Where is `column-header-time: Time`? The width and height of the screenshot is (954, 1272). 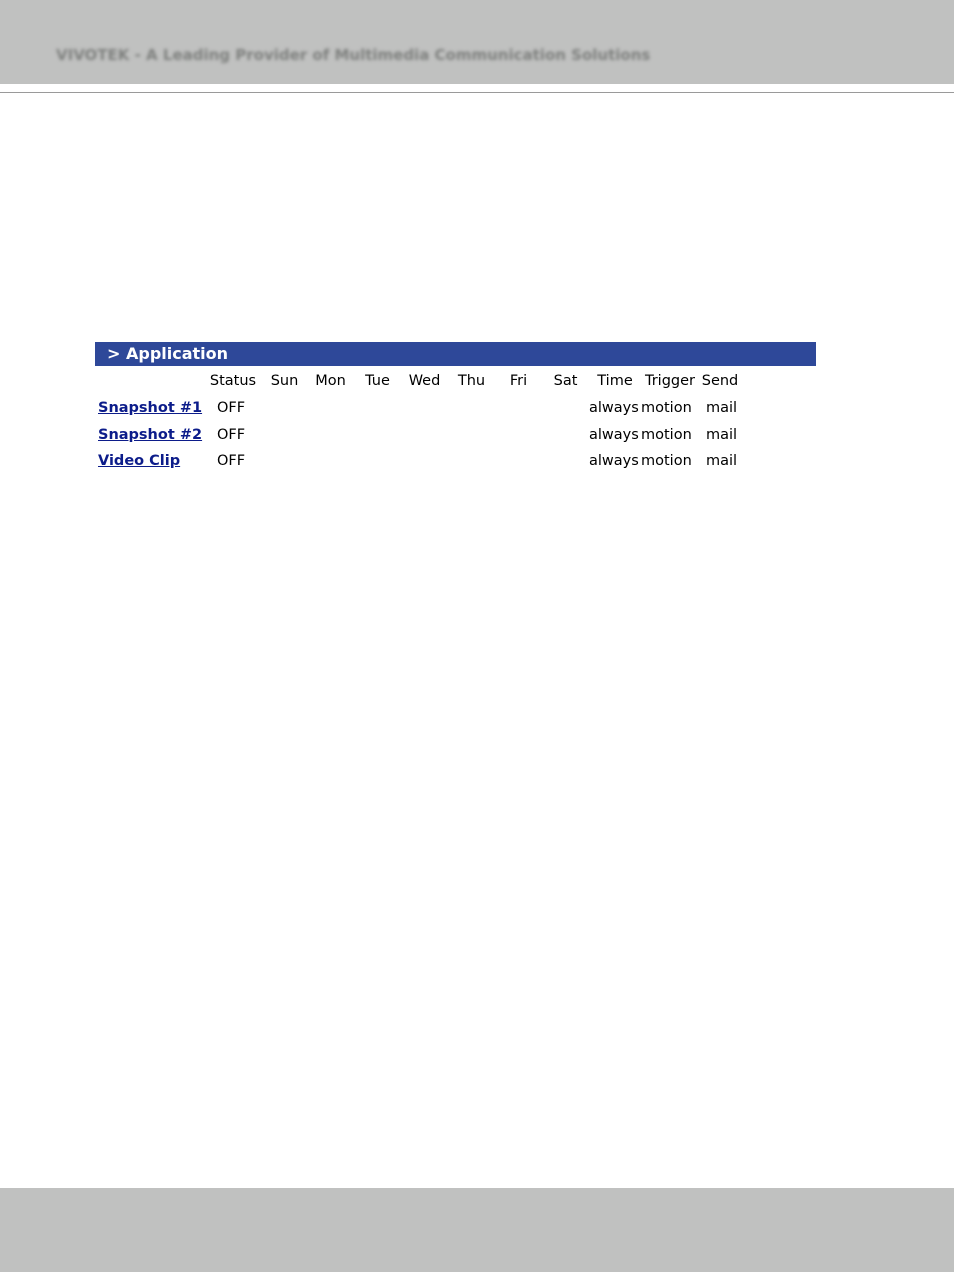 column-header-time: Time is located at coordinates (615, 381).